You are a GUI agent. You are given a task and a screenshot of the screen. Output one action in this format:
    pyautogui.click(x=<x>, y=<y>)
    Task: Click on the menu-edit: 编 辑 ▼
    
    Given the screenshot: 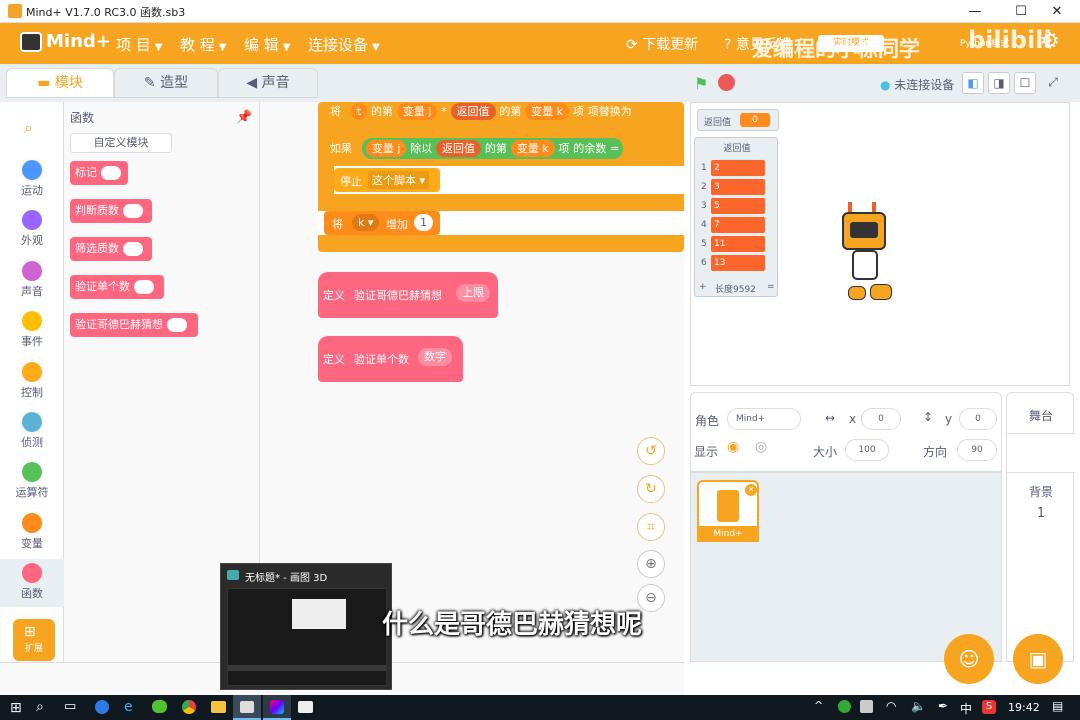 What is the action you would take?
    pyautogui.click(x=267, y=44)
    